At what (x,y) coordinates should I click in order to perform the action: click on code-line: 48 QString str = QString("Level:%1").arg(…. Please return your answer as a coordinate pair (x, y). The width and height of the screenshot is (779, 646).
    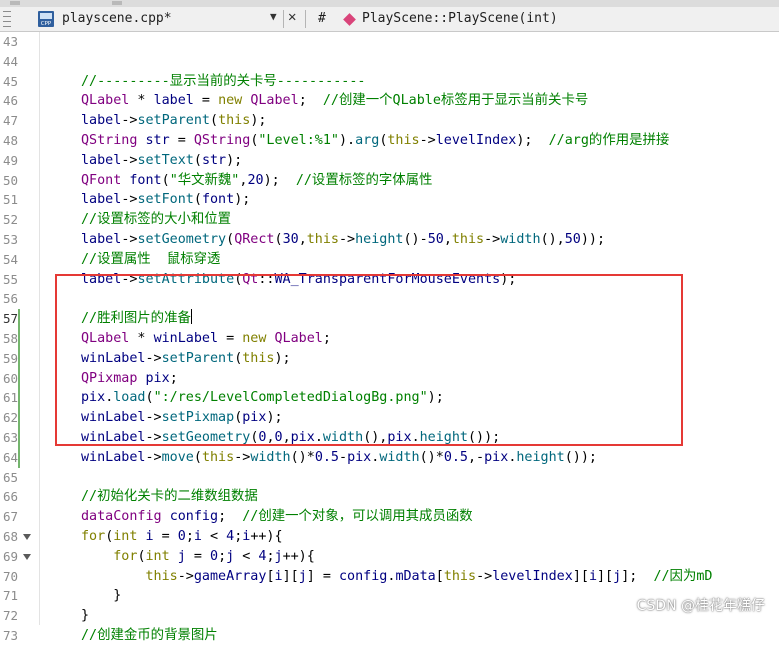
    Looking at the image, I should click on (389, 141).